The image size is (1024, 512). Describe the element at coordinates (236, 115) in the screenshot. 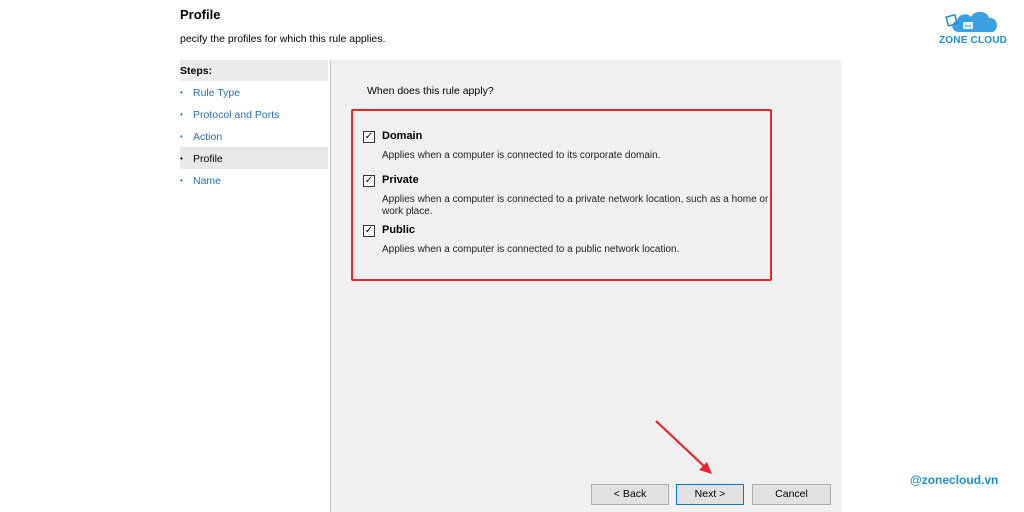

I see `step-label: Protocol and Ports` at that location.